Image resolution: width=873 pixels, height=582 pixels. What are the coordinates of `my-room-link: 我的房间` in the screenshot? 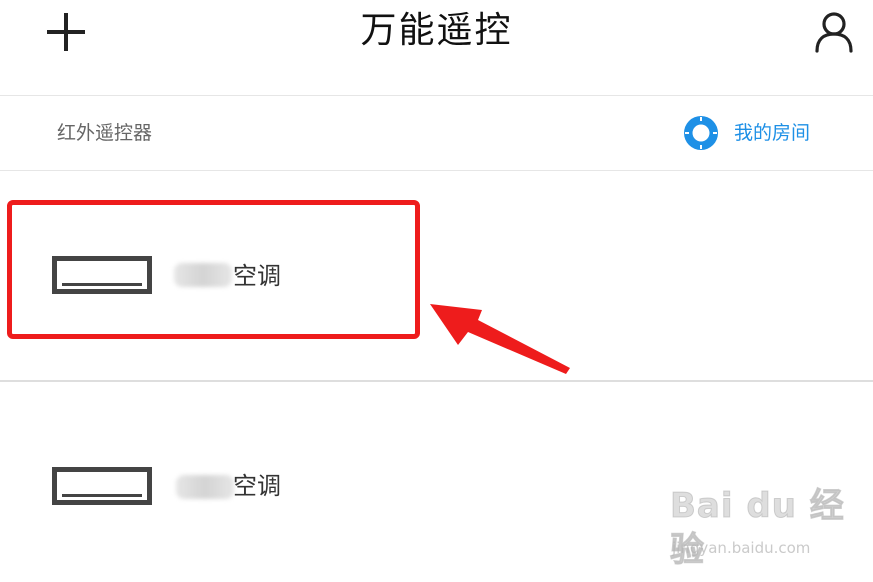 It's located at (746, 133).